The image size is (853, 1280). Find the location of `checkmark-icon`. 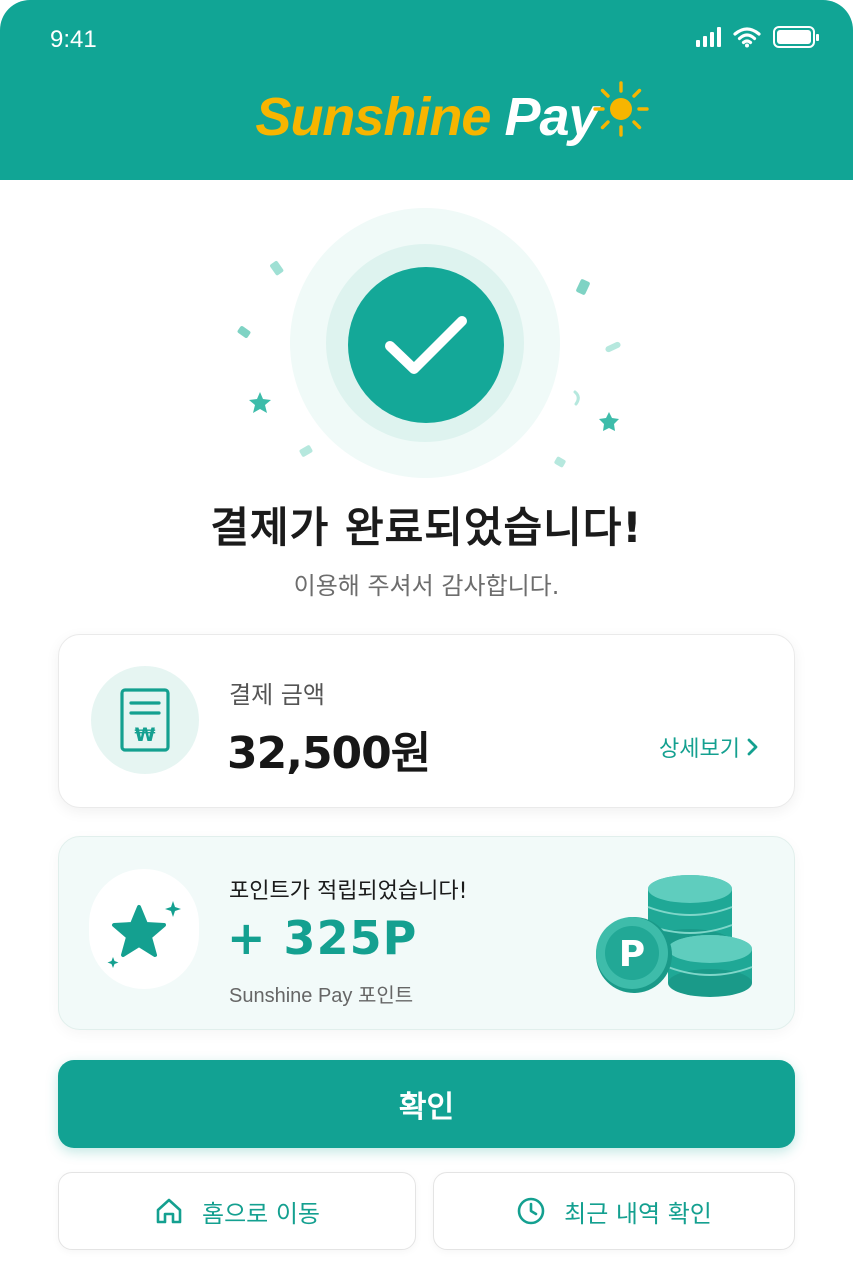

checkmark-icon is located at coordinates (426, 345).